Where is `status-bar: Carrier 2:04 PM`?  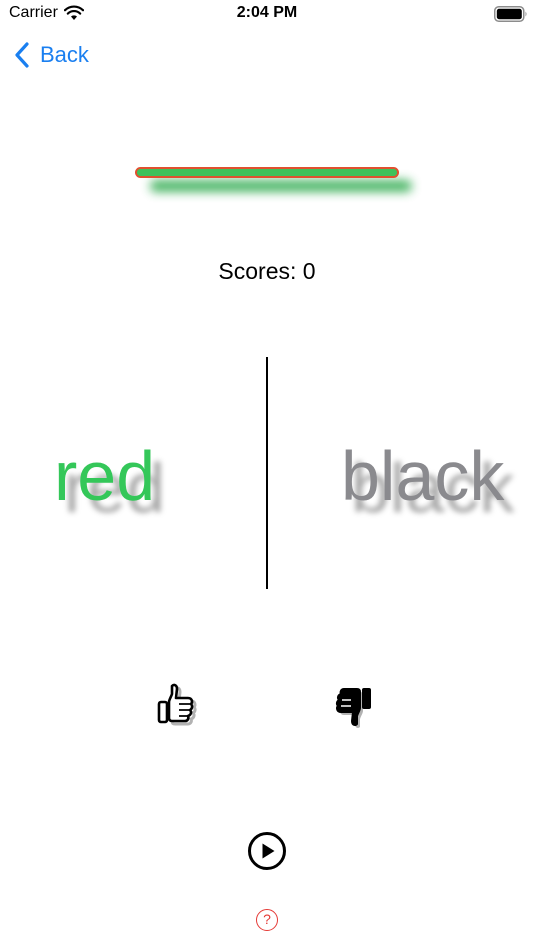
status-bar: Carrier 2:04 PM is located at coordinates (267, 14).